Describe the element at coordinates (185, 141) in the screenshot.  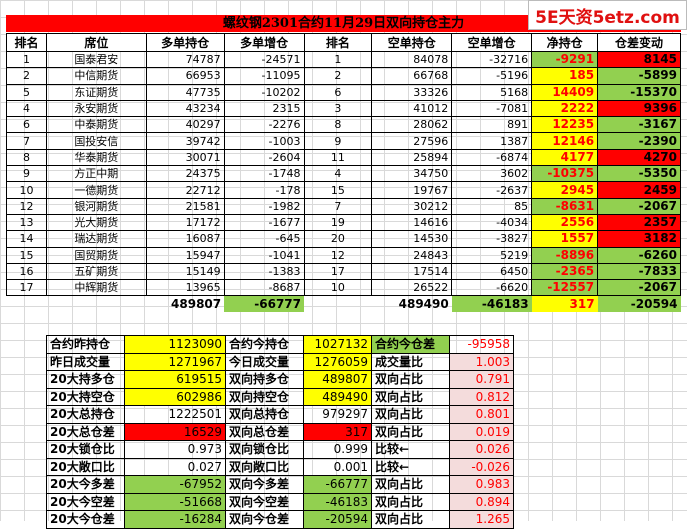
I see `long-position: 39742` at that location.